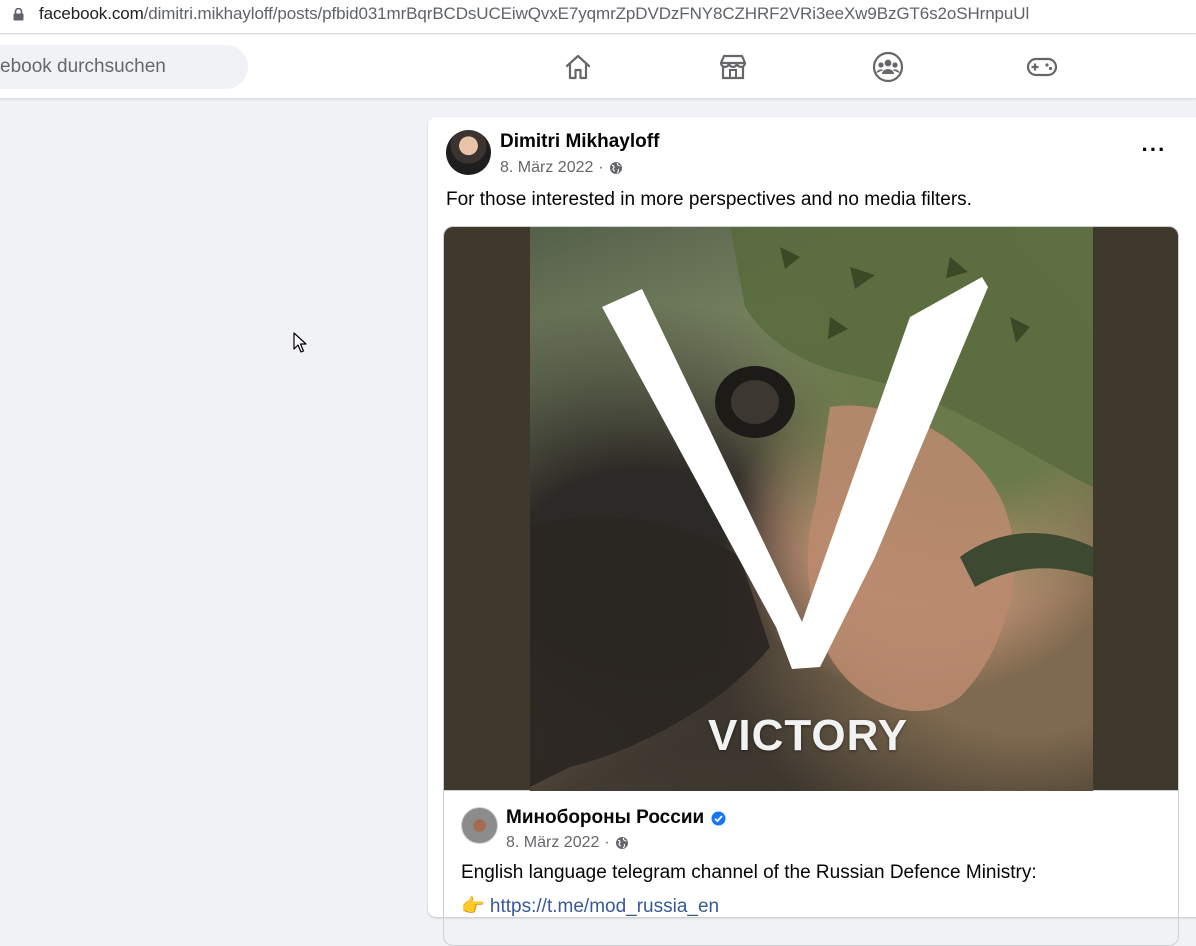 The image size is (1196, 946). I want to click on shared-author-avatar, so click(479, 825).